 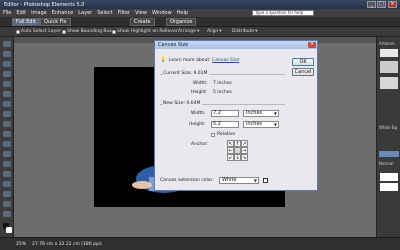 What do you see at coordinates (141, 13) in the screenshot?
I see `menu-view: View` at bounding box center [141, 13].